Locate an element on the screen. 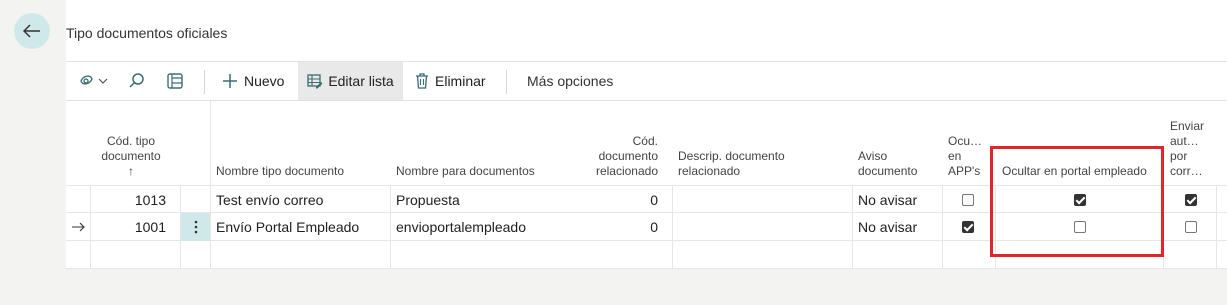 The image size is (1227, 305). more-options-button: Más opciones is located at coordinates (570, 81).